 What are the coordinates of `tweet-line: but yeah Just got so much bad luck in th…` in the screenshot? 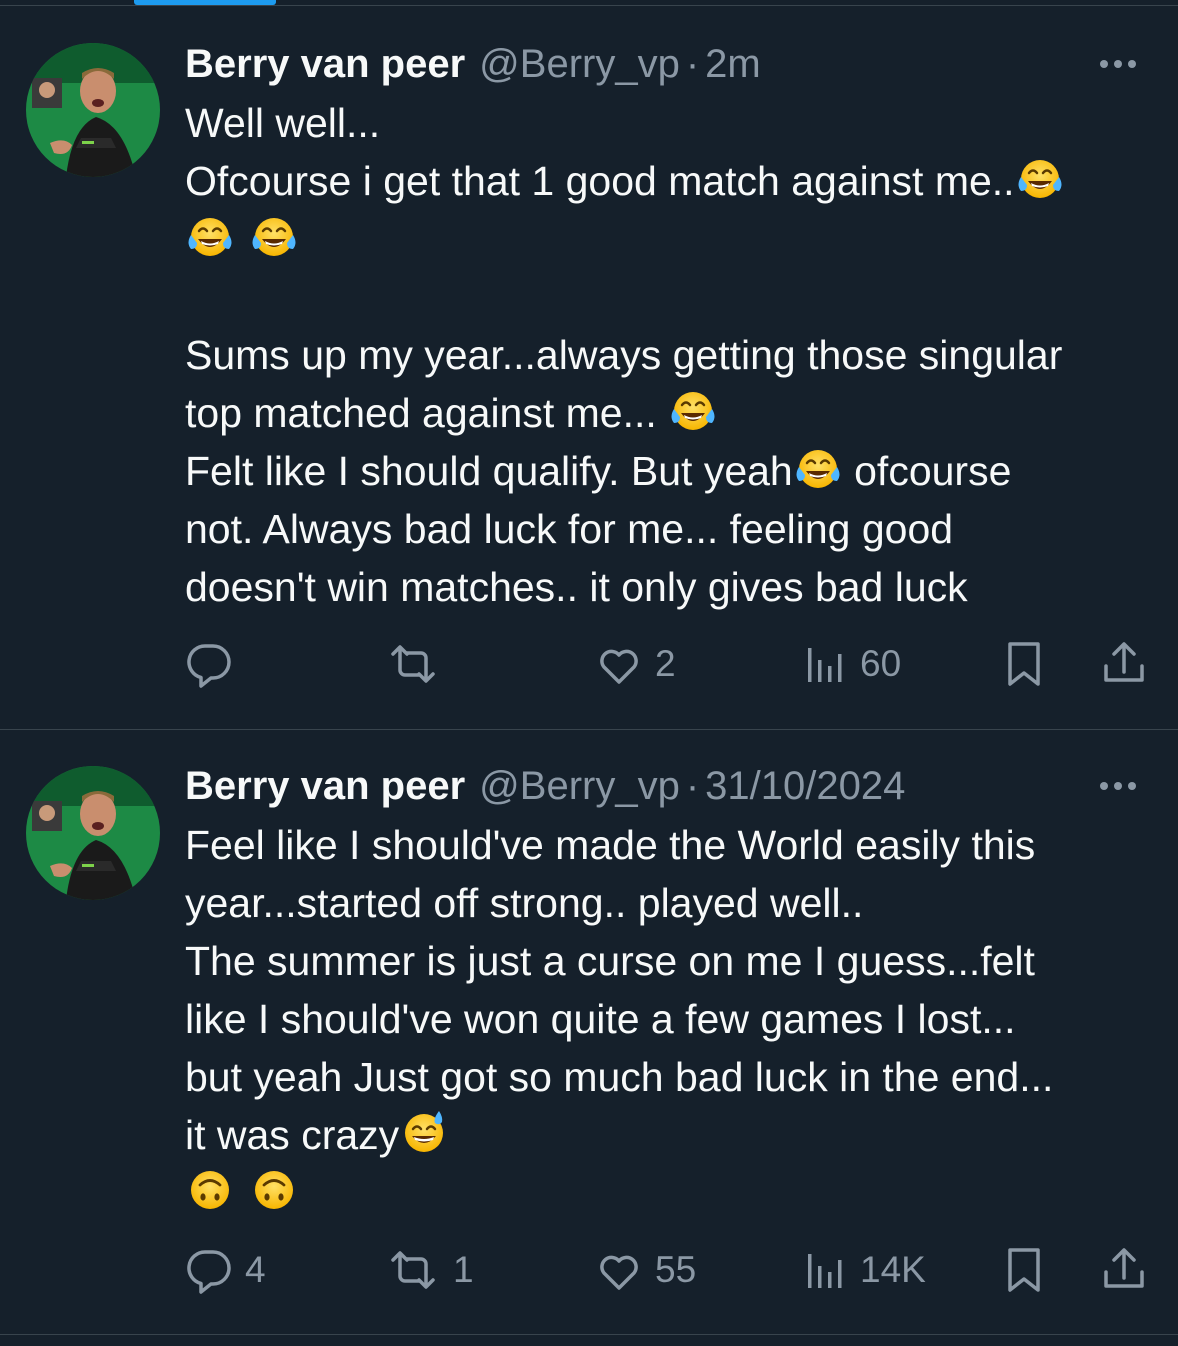 It's located at (619, 1077).